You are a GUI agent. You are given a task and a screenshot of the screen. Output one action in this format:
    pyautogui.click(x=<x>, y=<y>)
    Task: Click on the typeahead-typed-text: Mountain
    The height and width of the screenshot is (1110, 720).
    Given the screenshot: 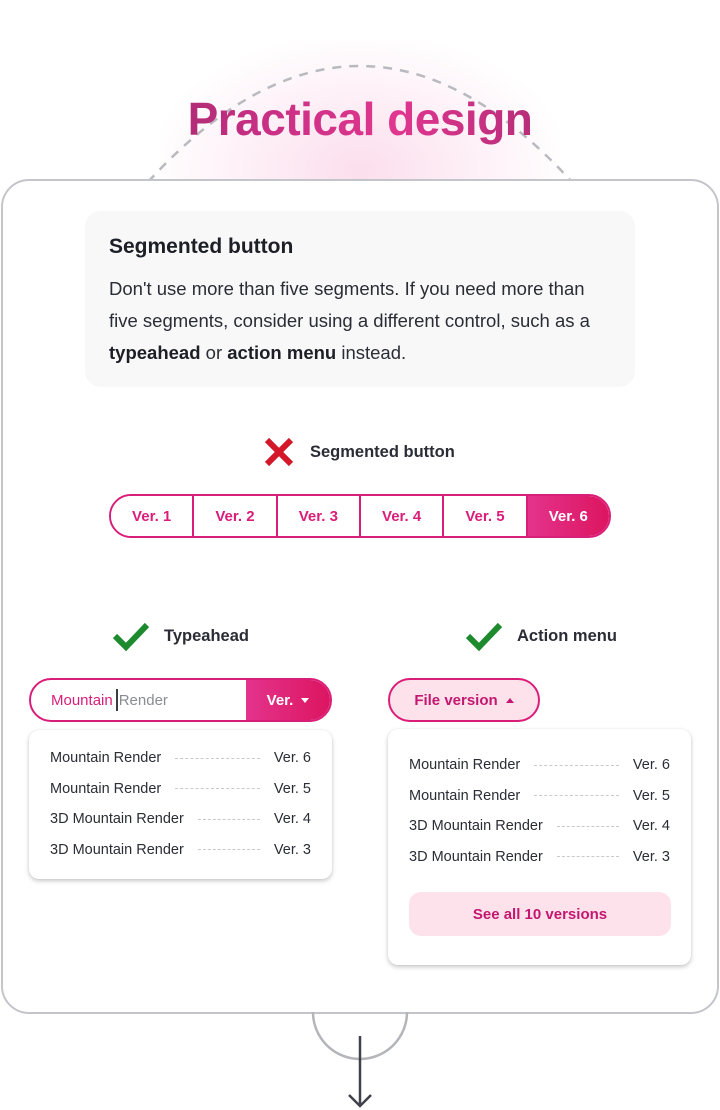 What is the action you would take?
    pyautogui.click(x=82, y=700)
    